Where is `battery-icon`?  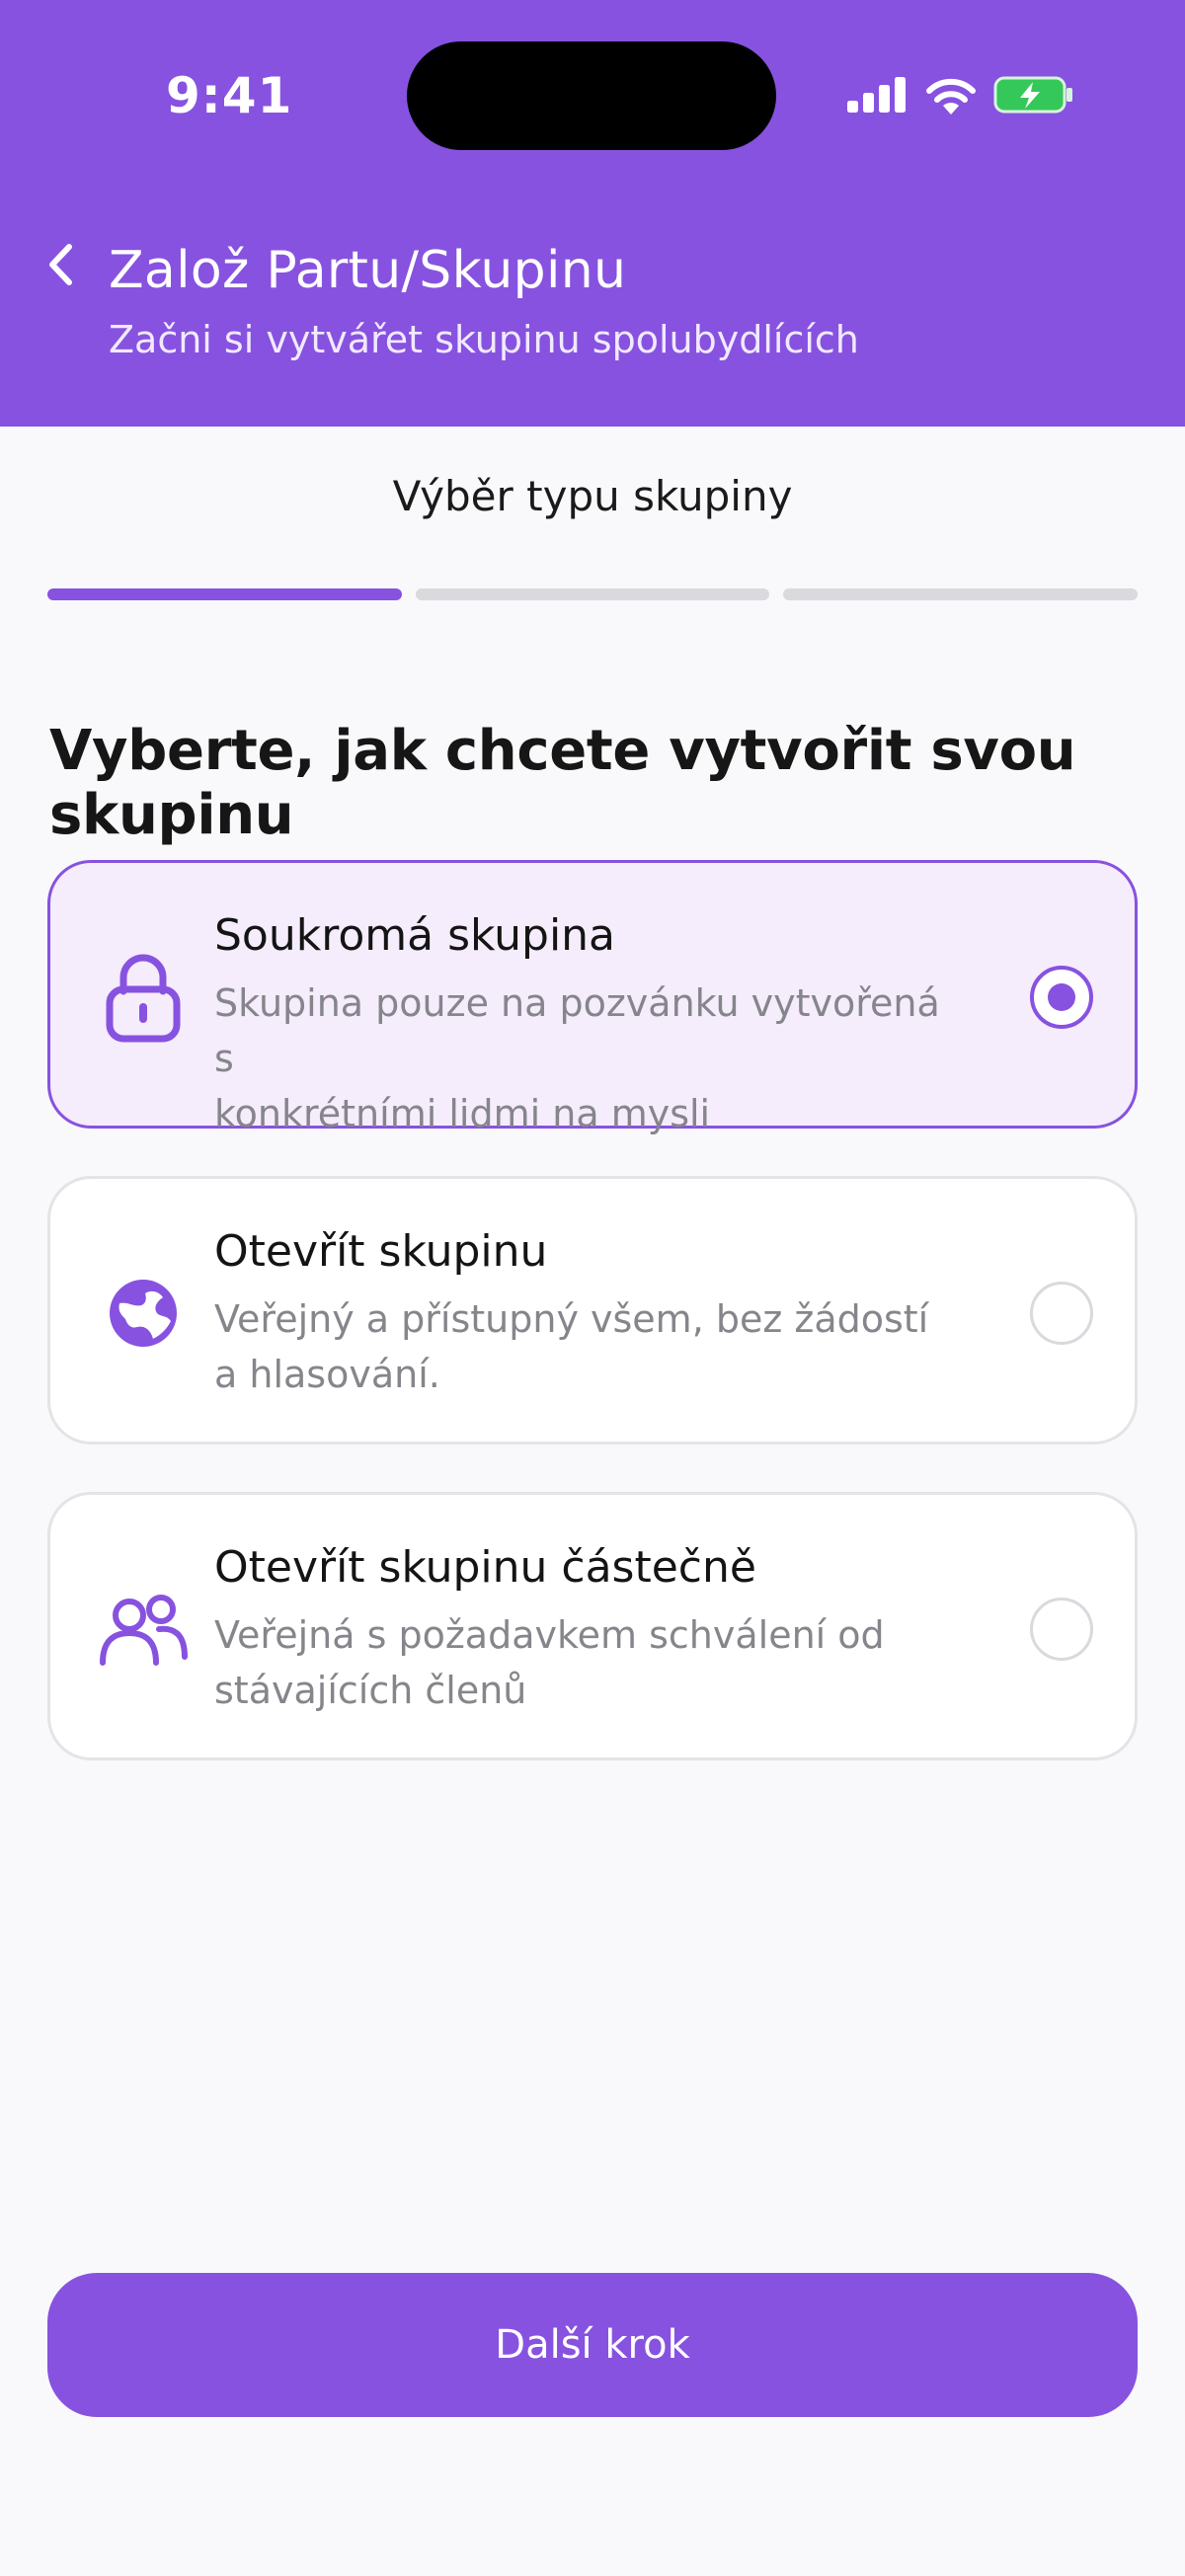 battery-icon is located at coordinates (1033, 95).